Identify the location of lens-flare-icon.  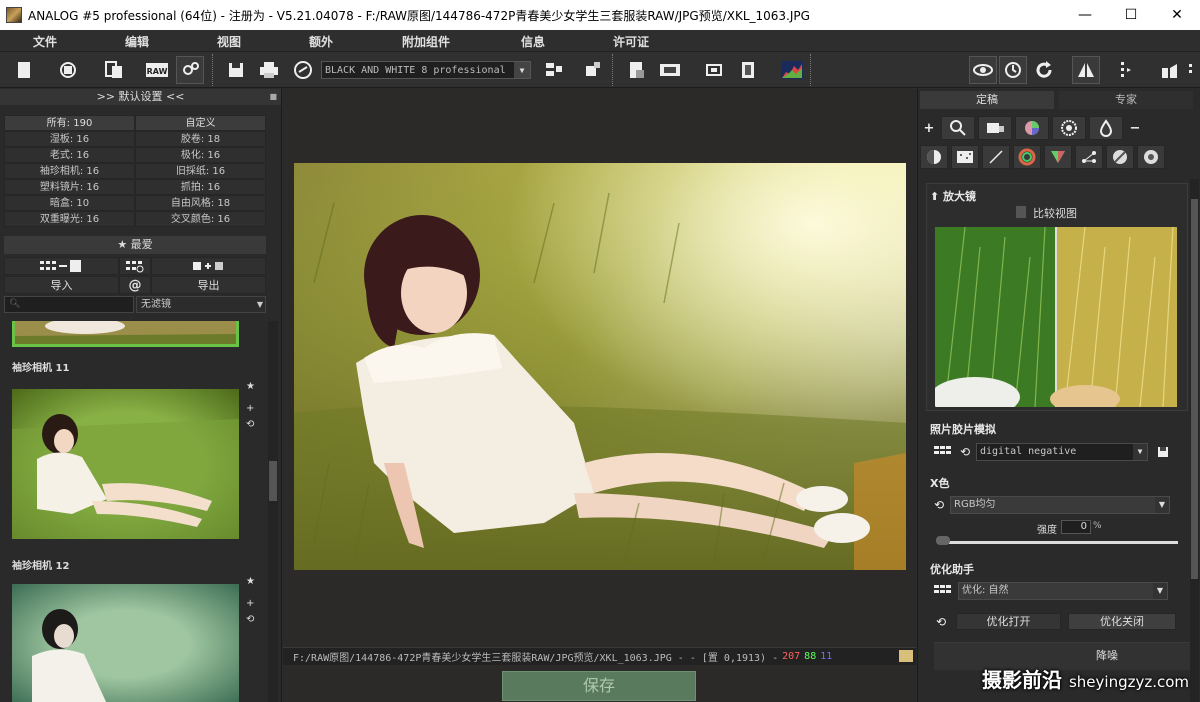
(1120, 157).